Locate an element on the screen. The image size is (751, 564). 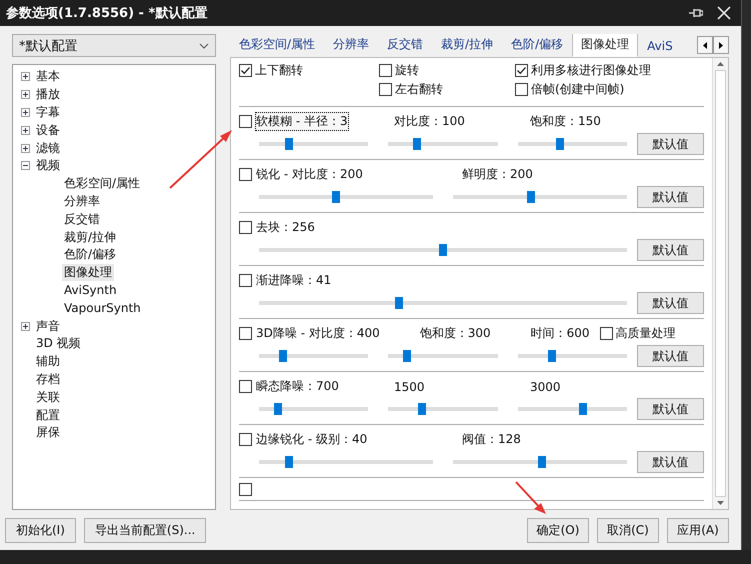
filter-label: 对比度：100 is located at coordinates (429, 121).